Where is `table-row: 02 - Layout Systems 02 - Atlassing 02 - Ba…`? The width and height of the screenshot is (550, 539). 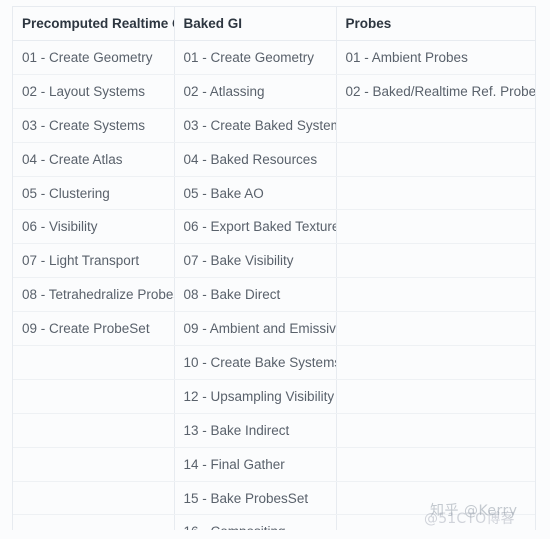 table-row: 02 - Layout Systems 02 - Atlassing 02 - Ba… is located at coordinates (274, 91).